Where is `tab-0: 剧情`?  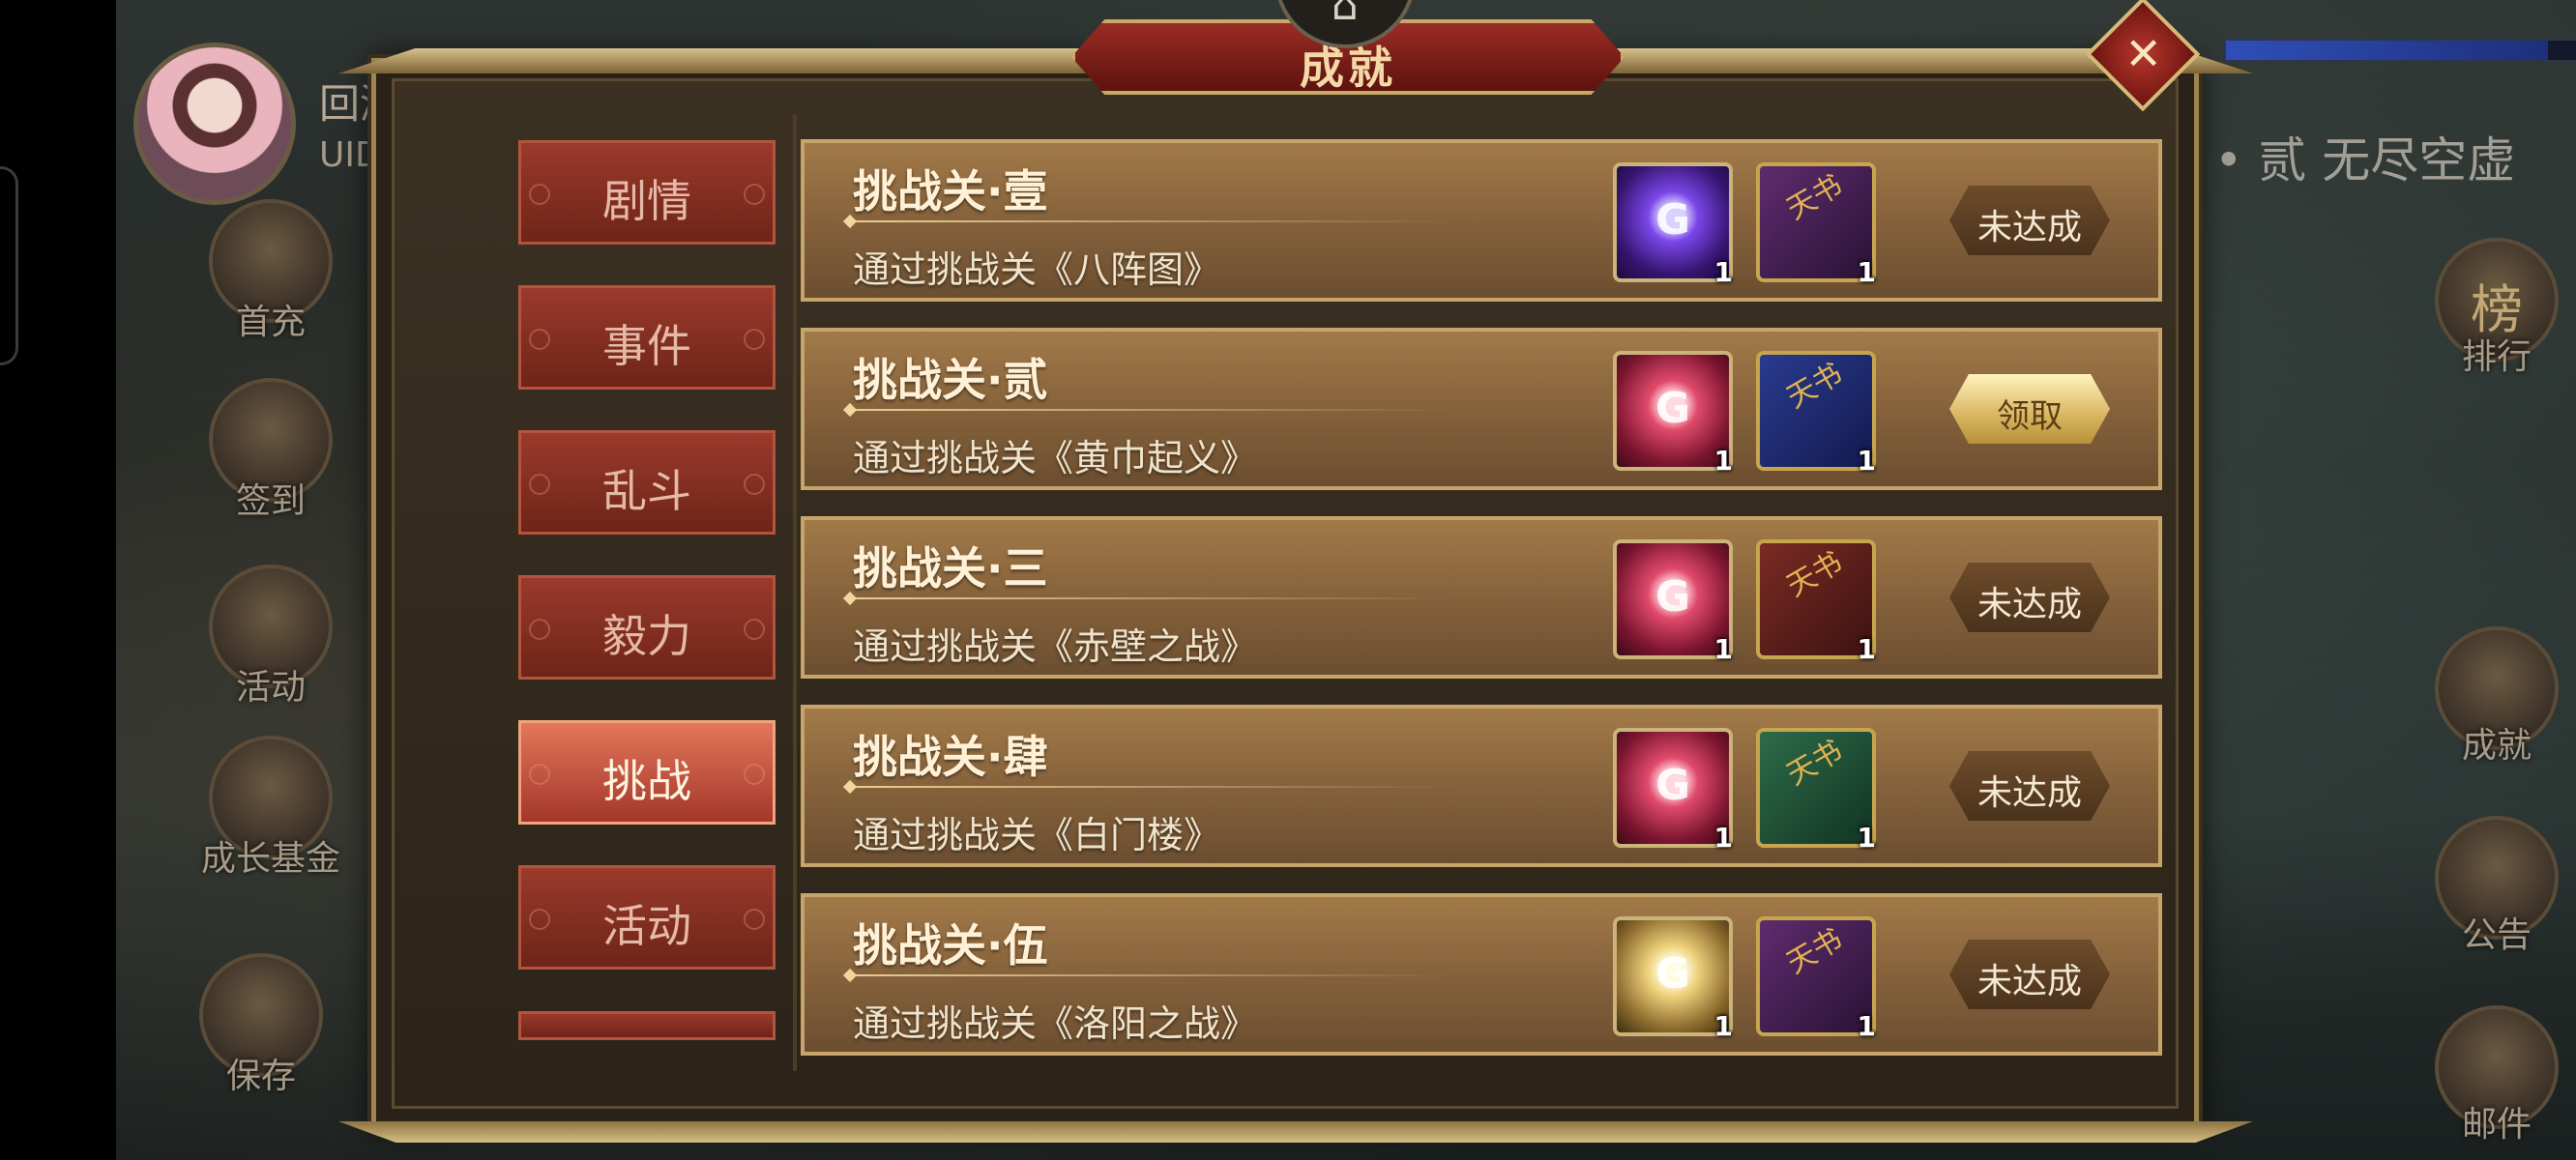 tab-0: 剧情 is located at coordinates (647, 192).